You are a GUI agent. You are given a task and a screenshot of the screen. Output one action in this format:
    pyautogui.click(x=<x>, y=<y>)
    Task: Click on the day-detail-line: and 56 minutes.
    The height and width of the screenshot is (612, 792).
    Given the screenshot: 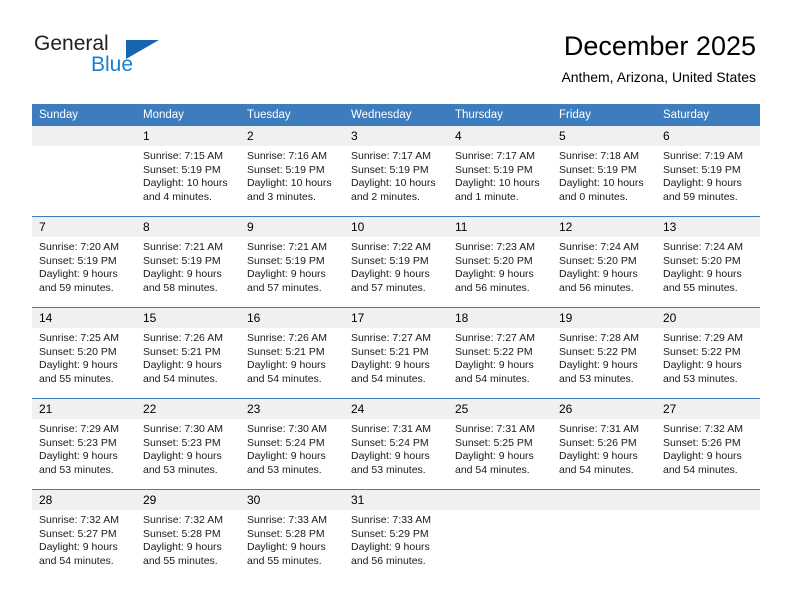 What is the action you would take?
    pyautogui.click(x=388, y=560)
    